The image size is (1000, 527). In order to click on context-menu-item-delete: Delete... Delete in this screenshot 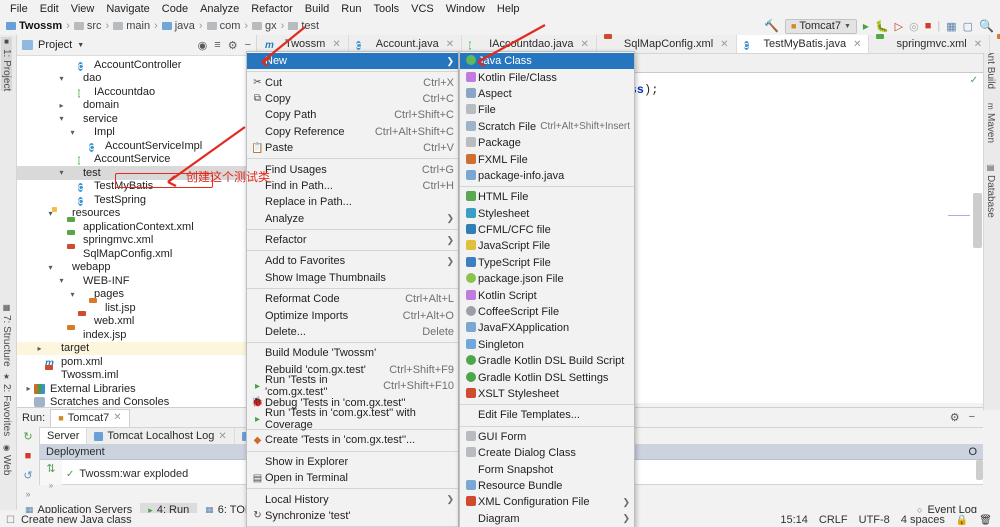, I will do `click(352, 332)`.